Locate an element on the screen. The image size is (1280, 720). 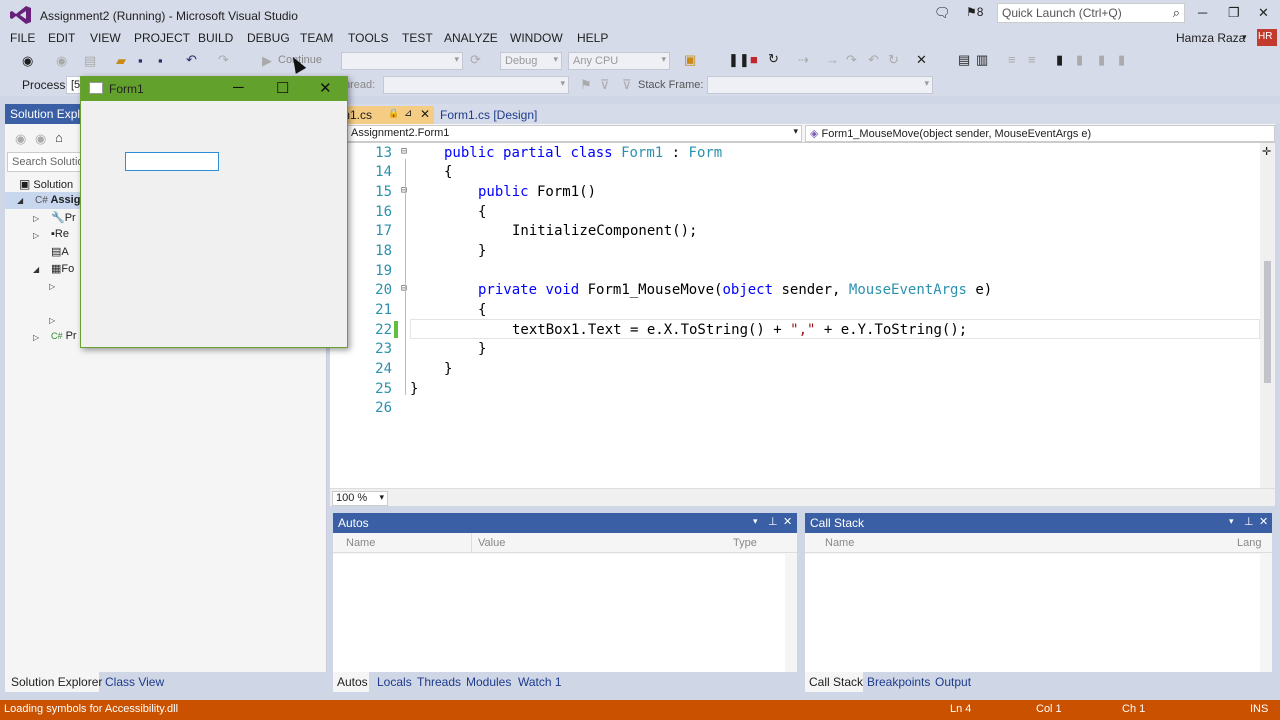
close-tab-icon: ✕ is located at coordinates (425, 114).